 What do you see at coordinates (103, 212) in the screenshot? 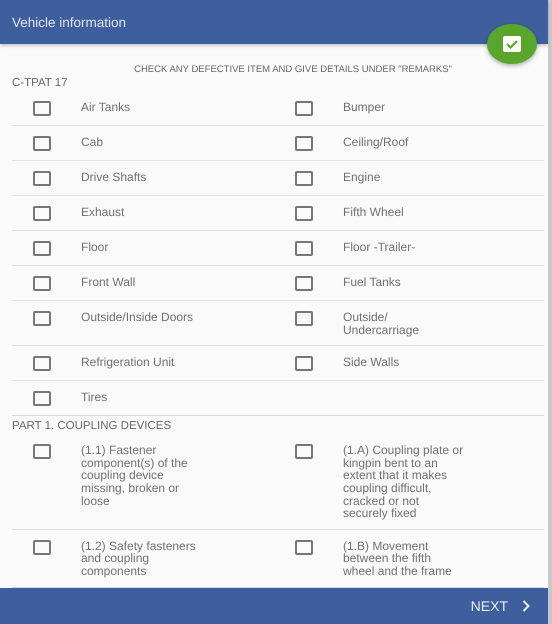
I see `item-label: Exhaust` at bounding box center [103, 212].